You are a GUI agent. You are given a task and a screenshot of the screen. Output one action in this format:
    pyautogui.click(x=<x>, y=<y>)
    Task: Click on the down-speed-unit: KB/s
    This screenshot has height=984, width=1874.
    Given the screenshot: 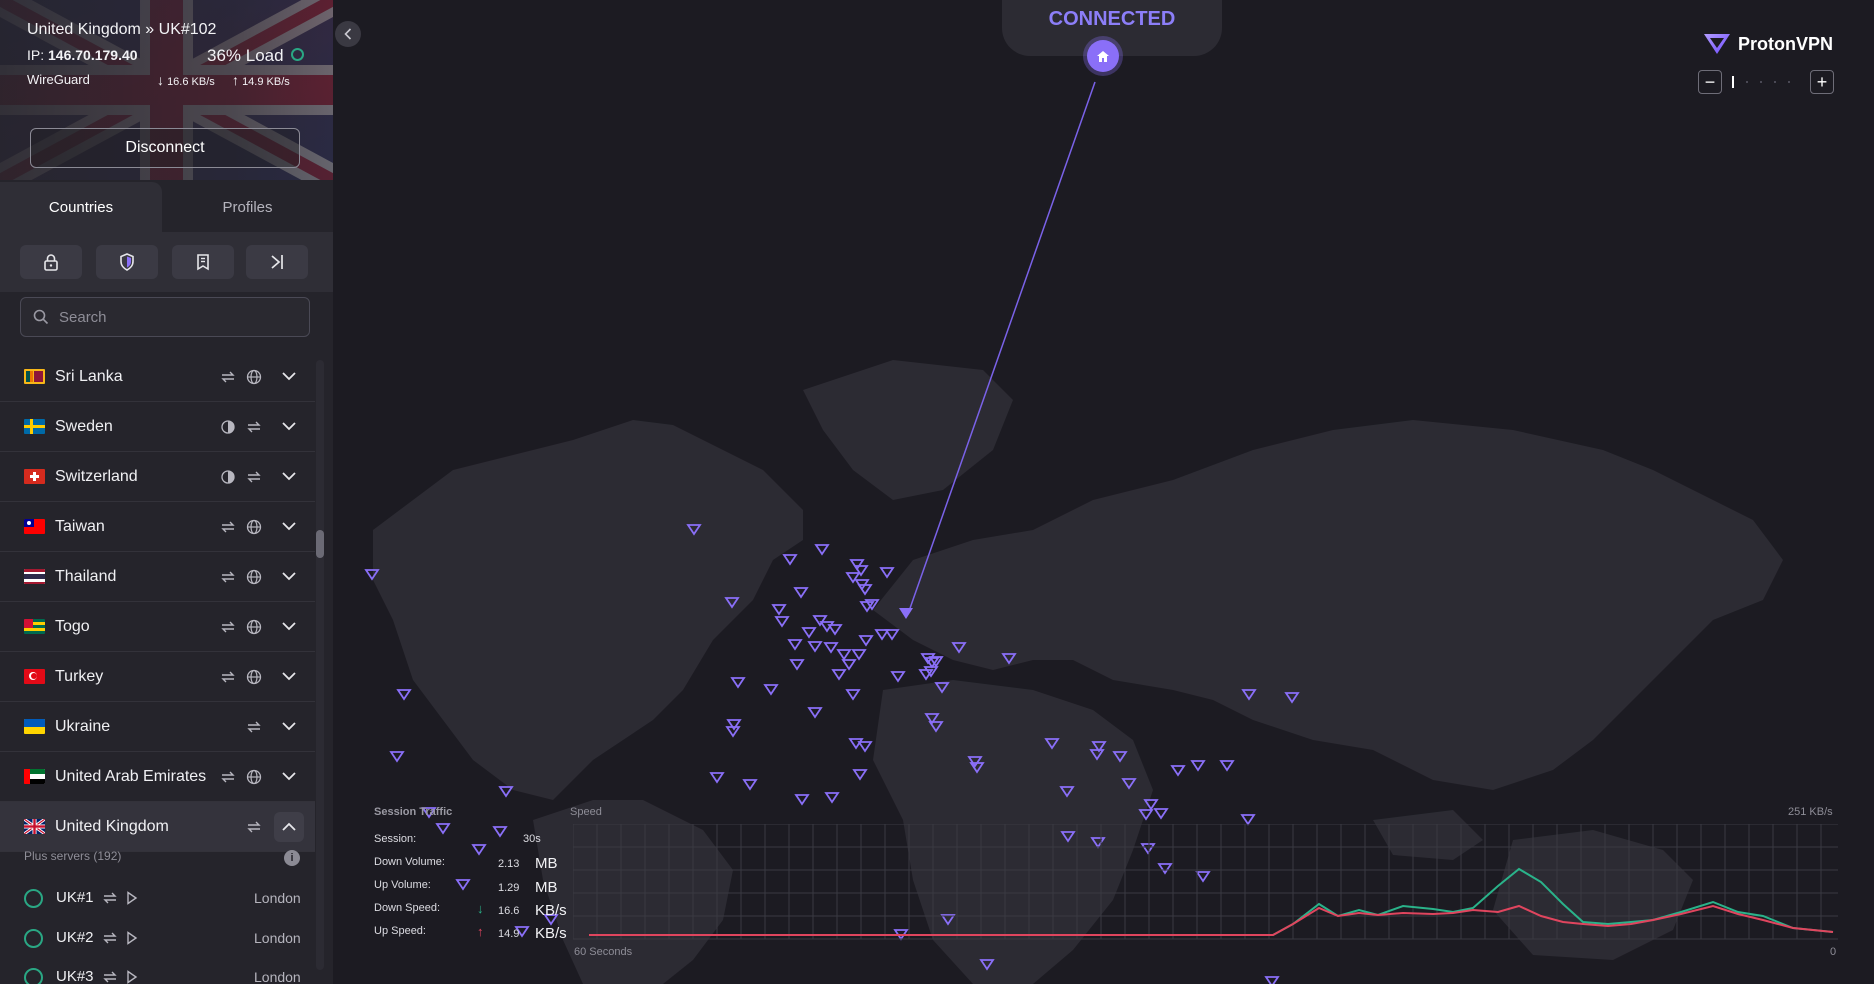 What is the action you would take?
    pyautogui.click(x=551, y=910)
    